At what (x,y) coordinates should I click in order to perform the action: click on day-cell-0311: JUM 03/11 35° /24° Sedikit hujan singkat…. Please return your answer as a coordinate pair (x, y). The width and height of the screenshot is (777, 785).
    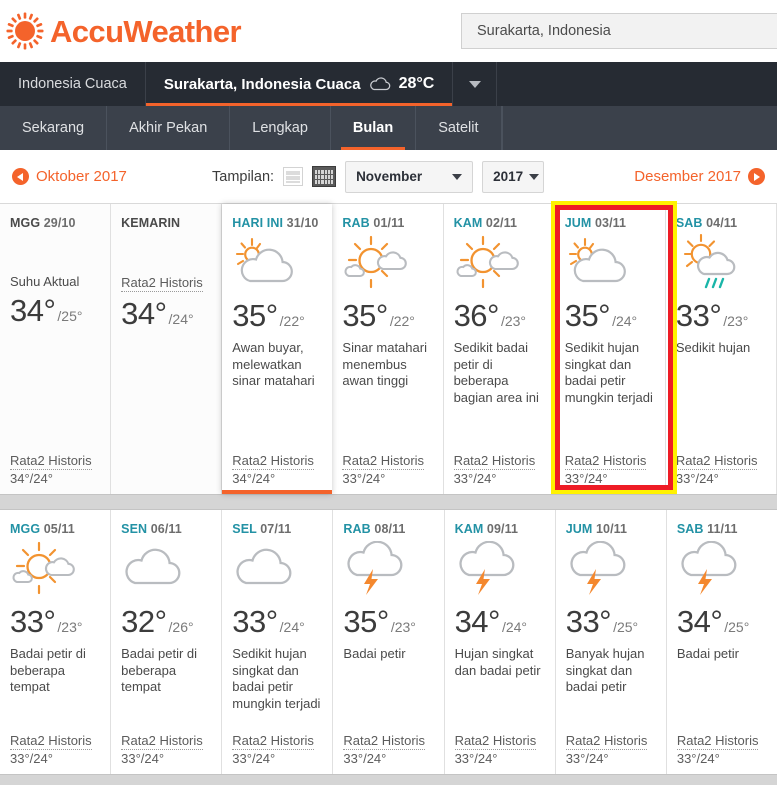
    Looking at the image, I should click on (610, 349).